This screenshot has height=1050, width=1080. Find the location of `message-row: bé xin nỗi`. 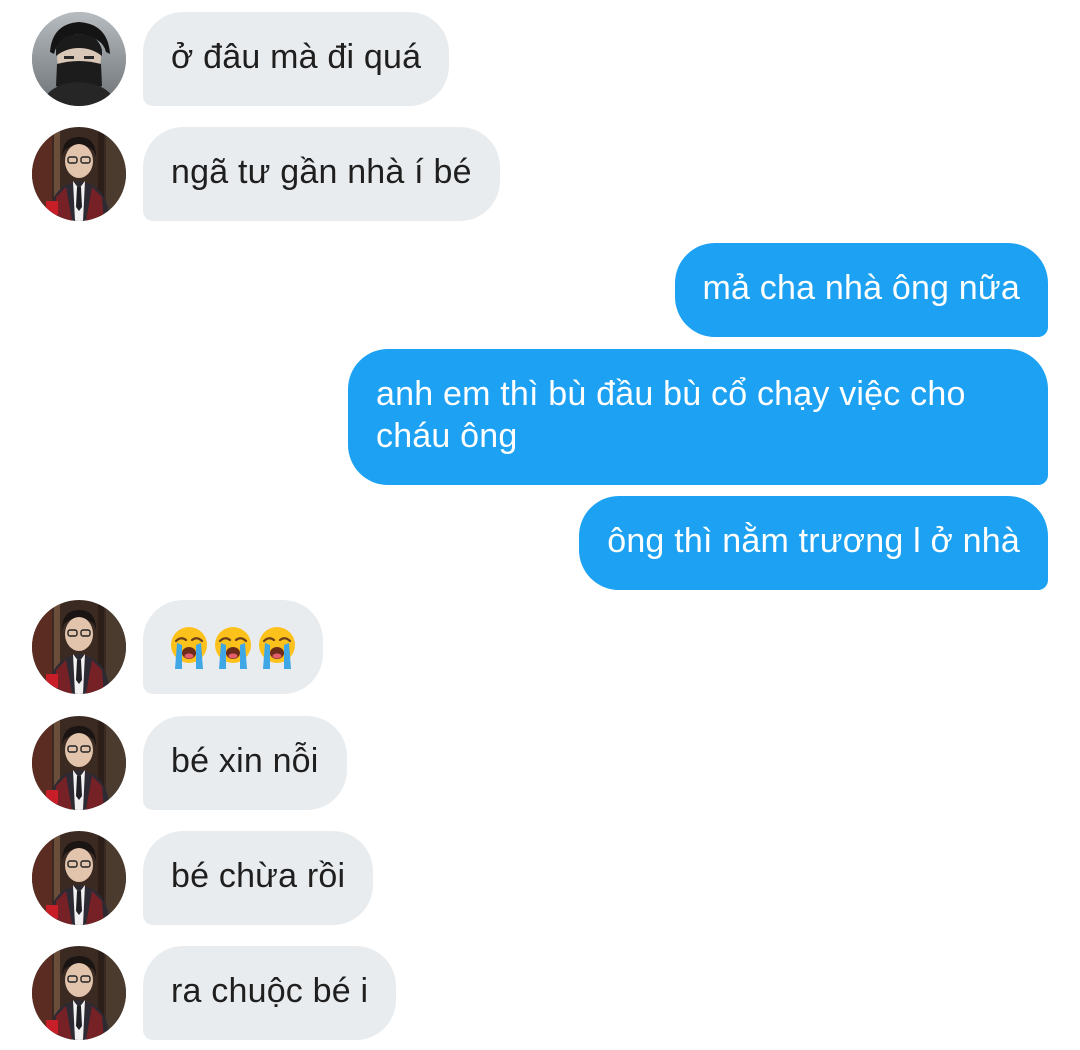

message-row: bé xin nỗi is located at coordinates (540, 763).